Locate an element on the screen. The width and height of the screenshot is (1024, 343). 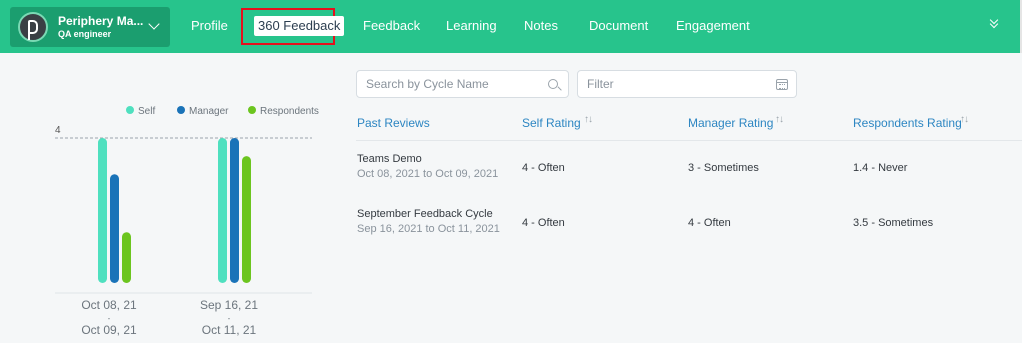
filter-input is located at coordinates (687, 84).